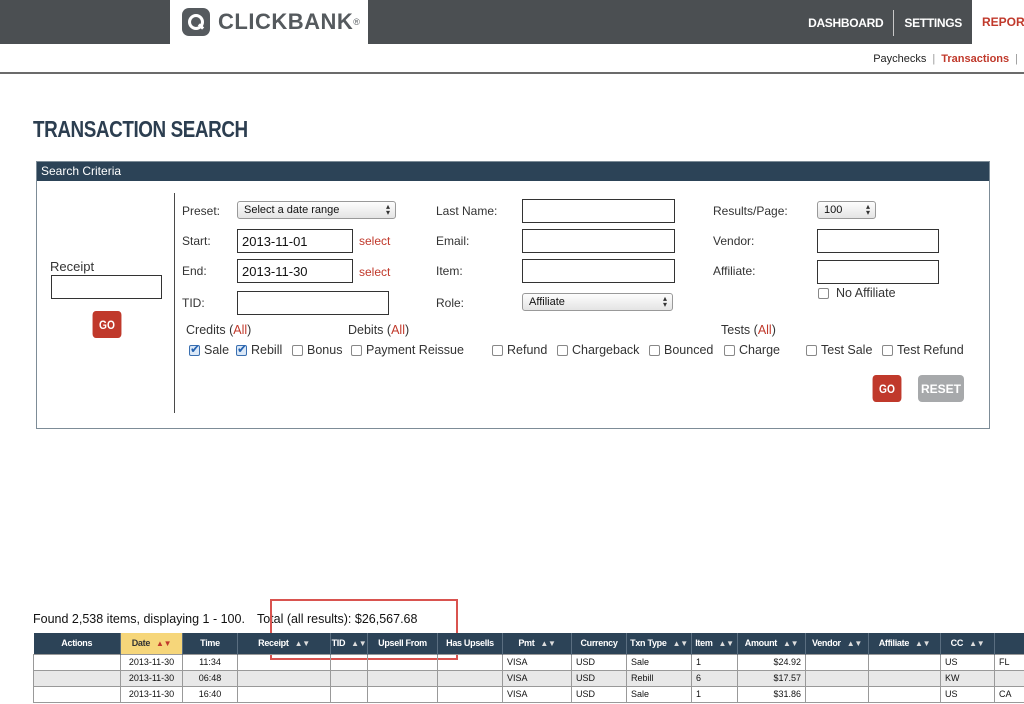 Image resolution: width=1024 pixels, height=704 pixels. What do you see at coordinates (349, 643) in the screenshot?
I see `col-tid: TID ▲▼` at bounding box center [349, 643].